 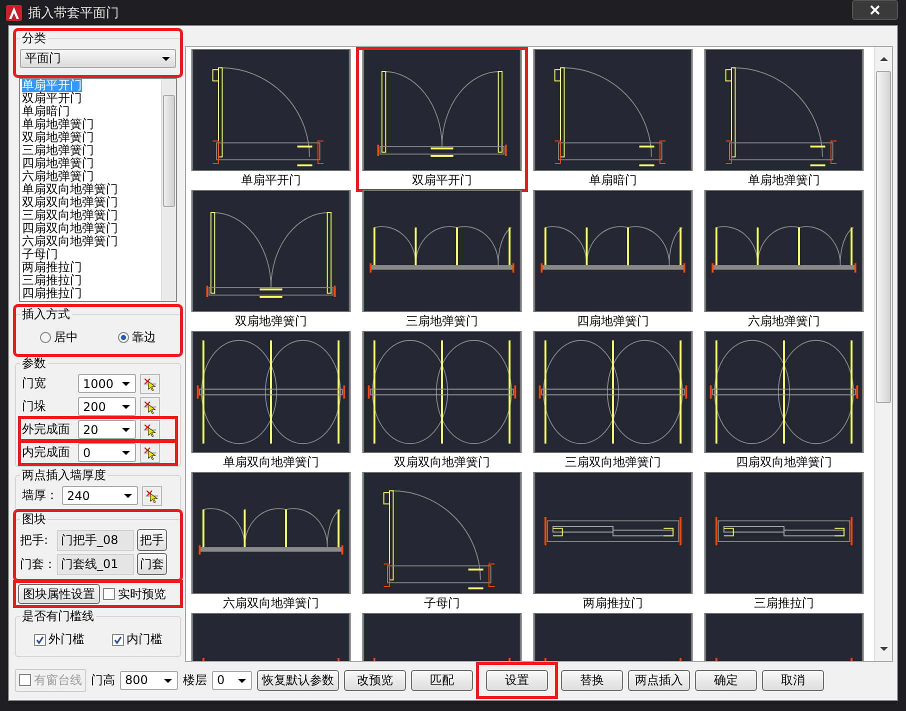 What do you see at coordinates (98, 58) in the screenshot?
I see `category-dropdown: 平面门` at bounding box center [98, 58].